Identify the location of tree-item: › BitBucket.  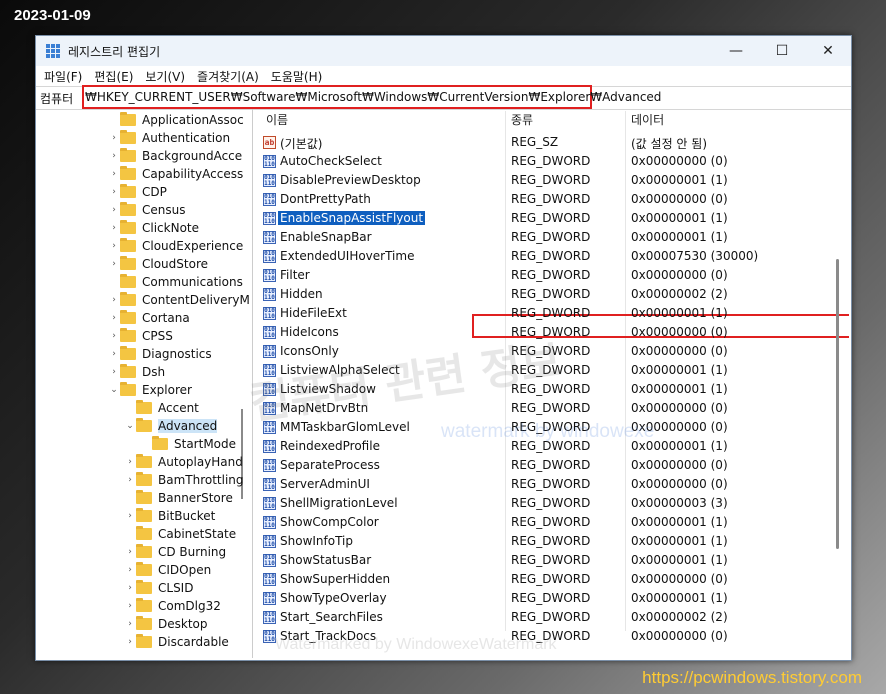
(169, 516).